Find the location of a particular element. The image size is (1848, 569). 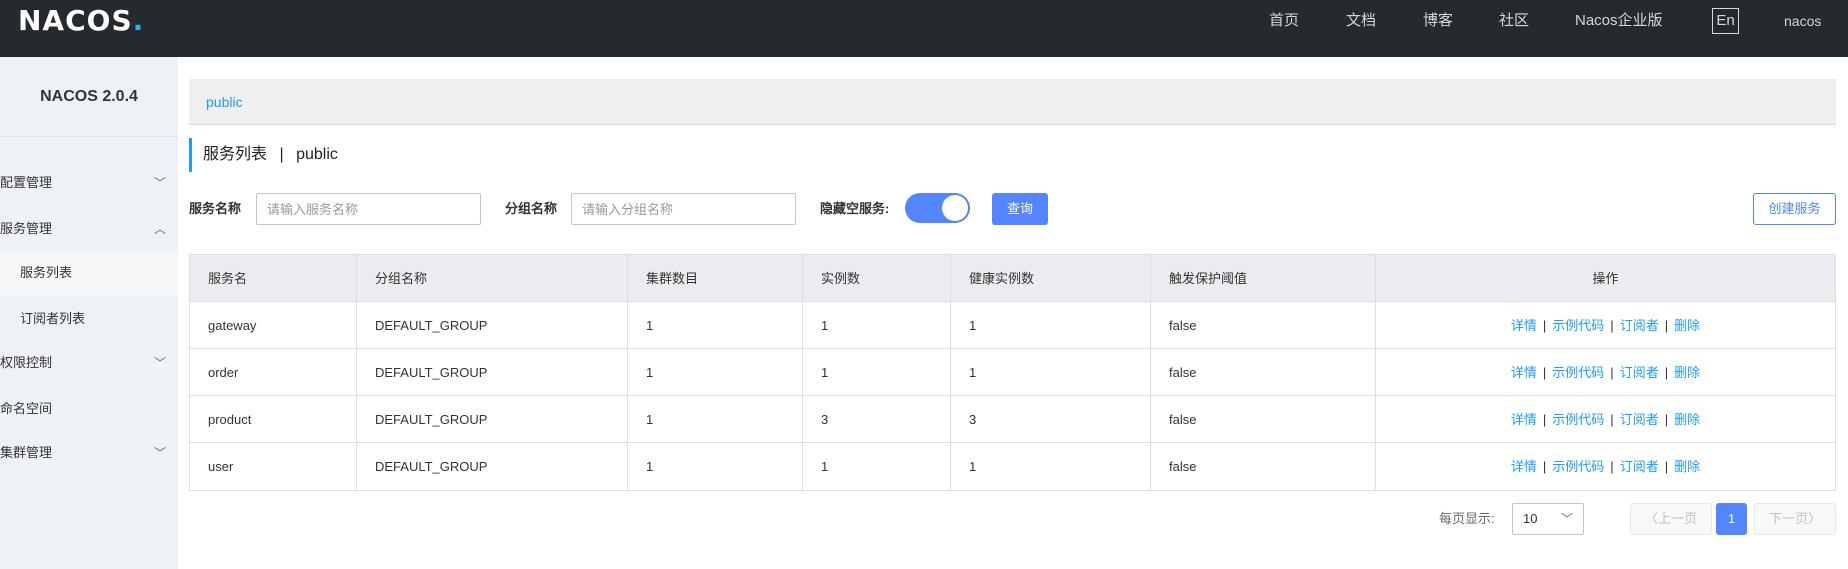

sidebar-item-namespace: 命名空间 is located at coordinates (89, 409).